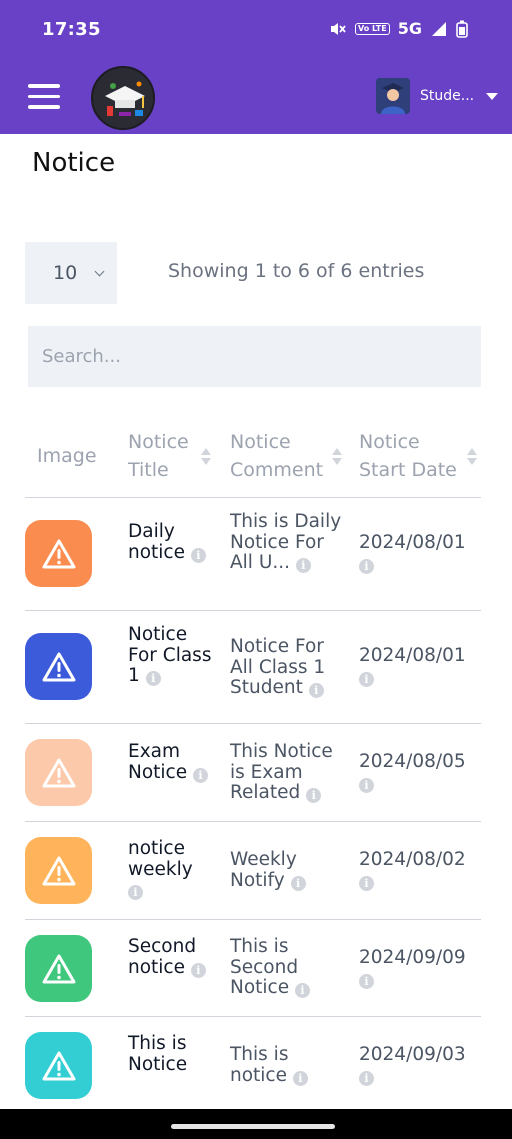 Image resolution: width=512 pixels, height=1139 pixels. Describe the element at coordinates (74, 163) in the screenshot. I see `page-title: Notice` at that location.